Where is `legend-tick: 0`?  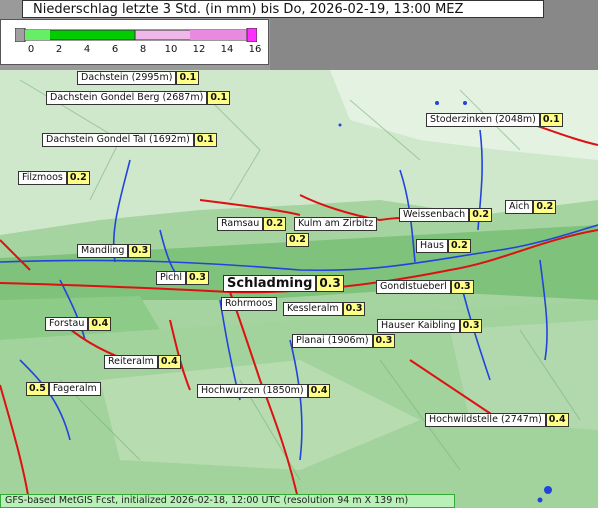
legend-tick: 0 is located at coordinates (31, 49).